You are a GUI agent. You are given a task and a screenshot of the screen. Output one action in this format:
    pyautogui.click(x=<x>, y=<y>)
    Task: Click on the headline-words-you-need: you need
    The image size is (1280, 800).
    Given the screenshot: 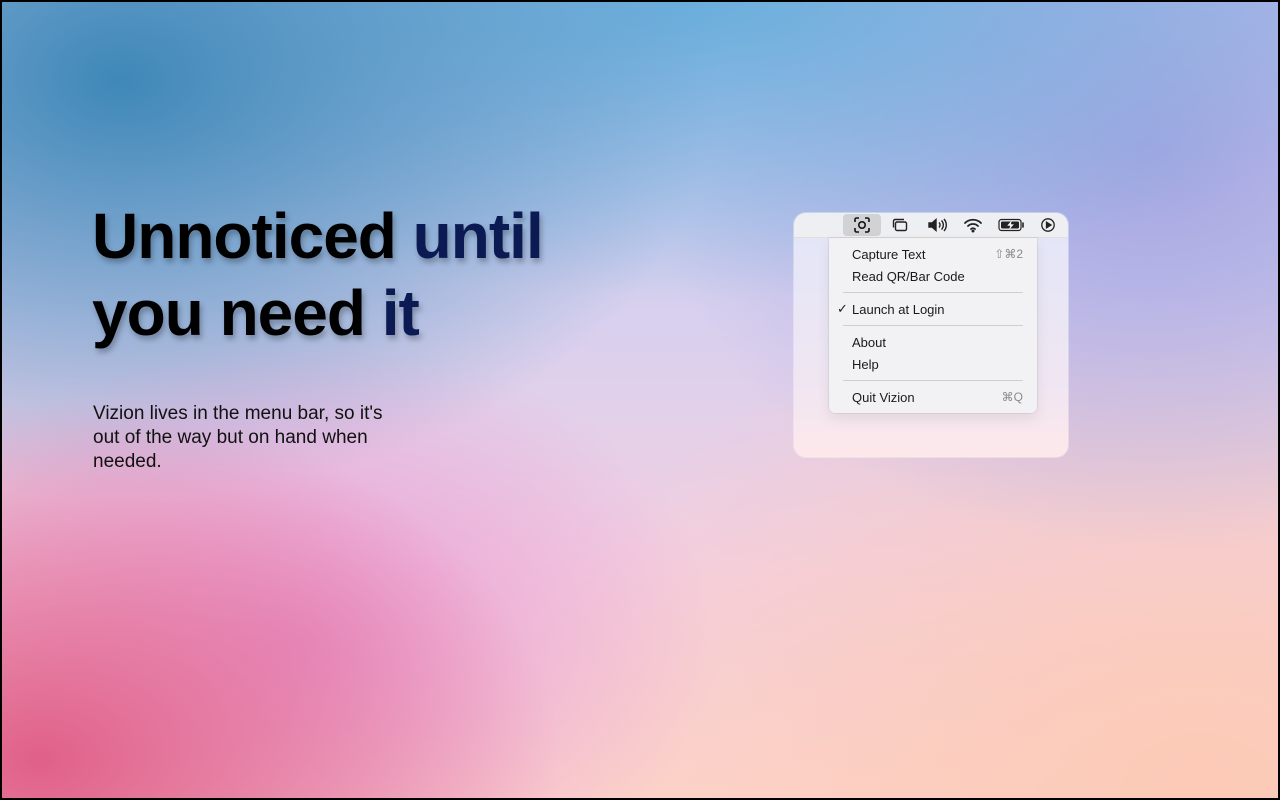 What is the action you would take?
    pyautogui.click(x=229, y=313)
    